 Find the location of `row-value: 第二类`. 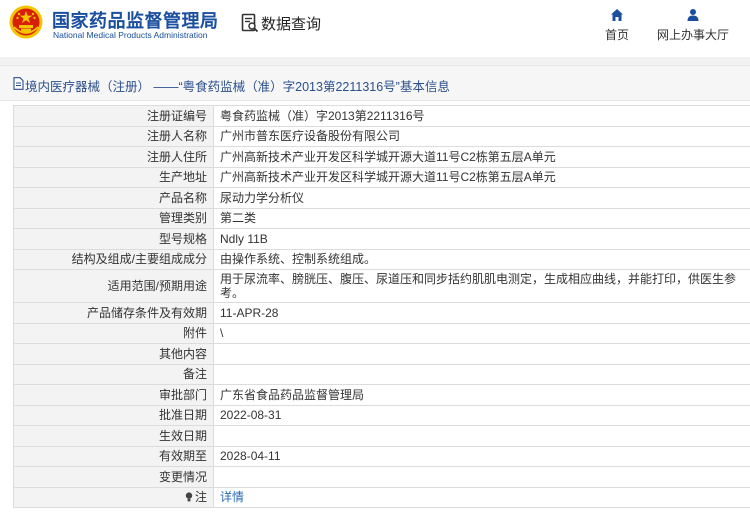

row-value: 第二类 is located at coordinates (481, 218).